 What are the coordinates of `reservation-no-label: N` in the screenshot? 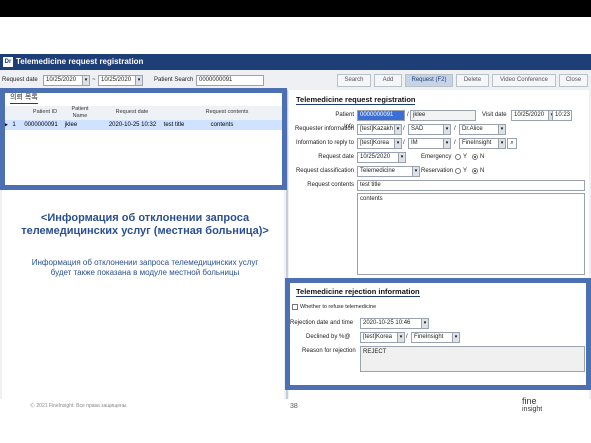 It's located at (482, 171).